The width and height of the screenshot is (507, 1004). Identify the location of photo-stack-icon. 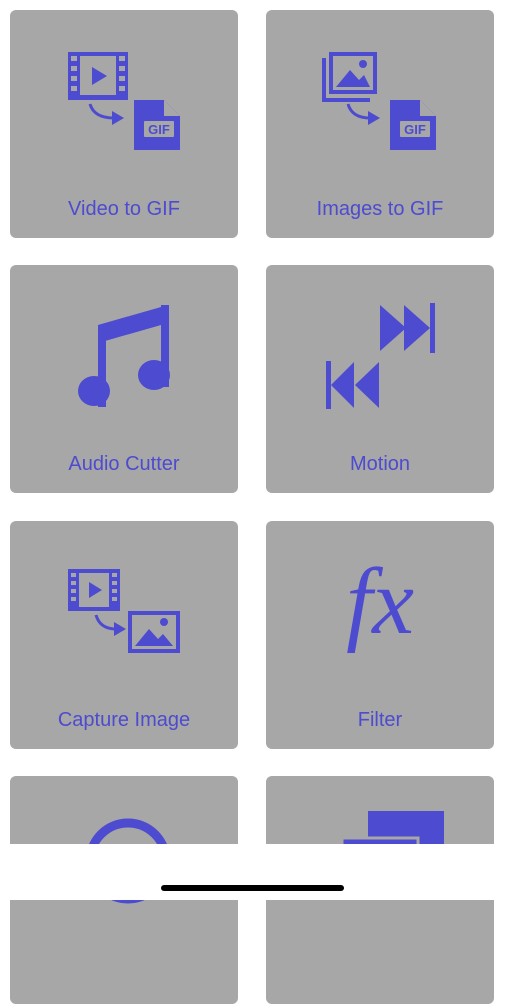
(349, 77).